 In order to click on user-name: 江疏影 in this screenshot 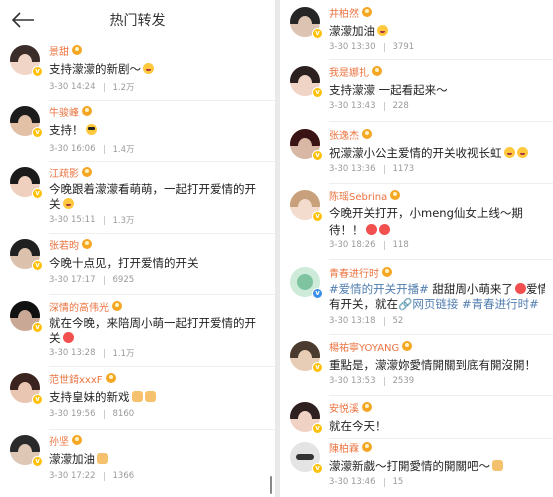, I will do `click(64, 172)`.